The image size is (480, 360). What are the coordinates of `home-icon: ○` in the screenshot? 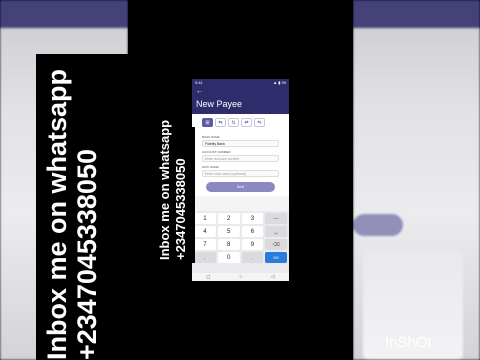 It's located at (240, 277).